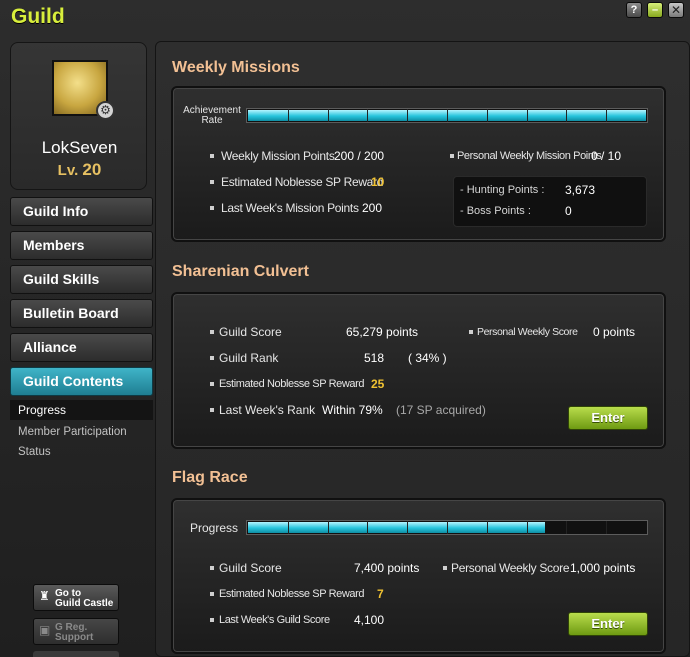 This screenshot has width=690, height=657. What do you see at coordinates (278, 156) in the screenshot?
I see `weekly-mission-points-label: Weekly Mission Points` at bounding box center [278, 156].